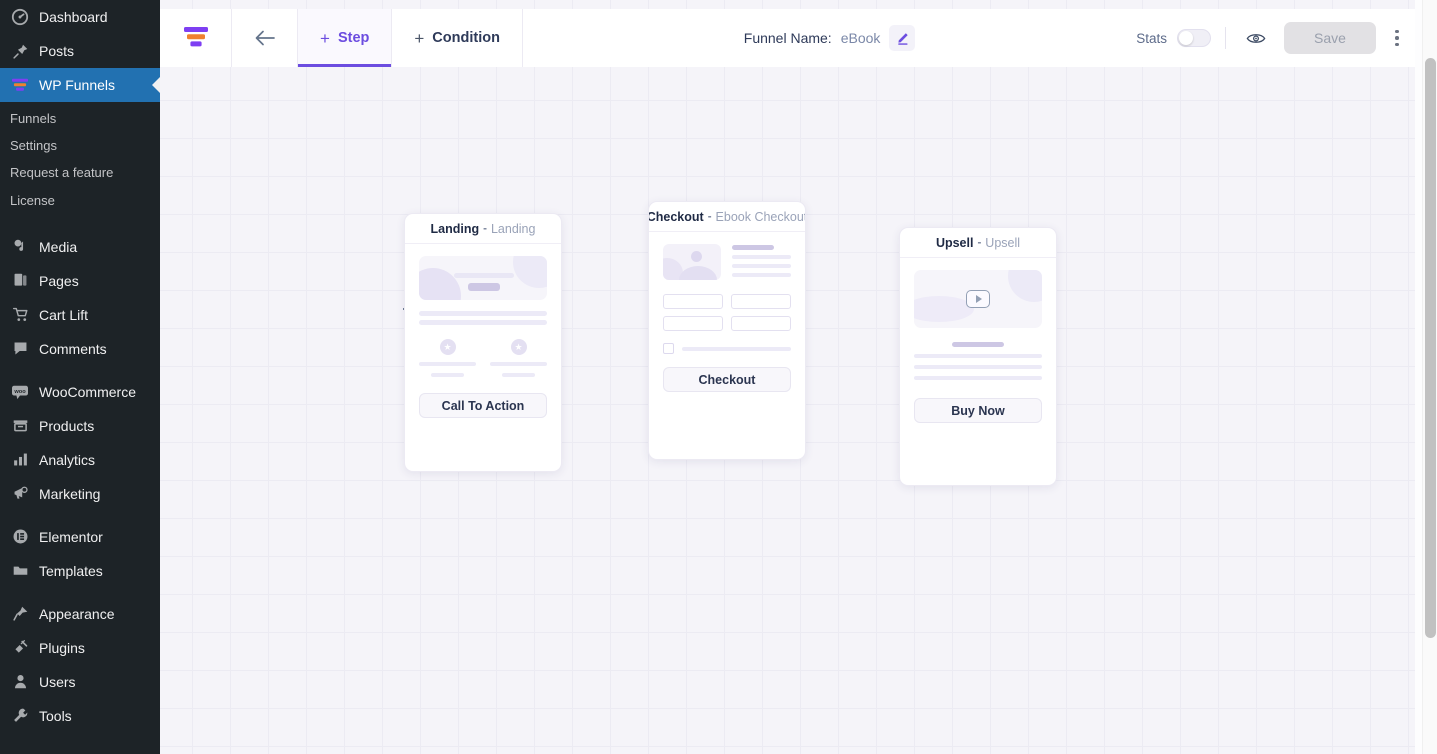  I want to click on play-video-icon, so click(978, 299).